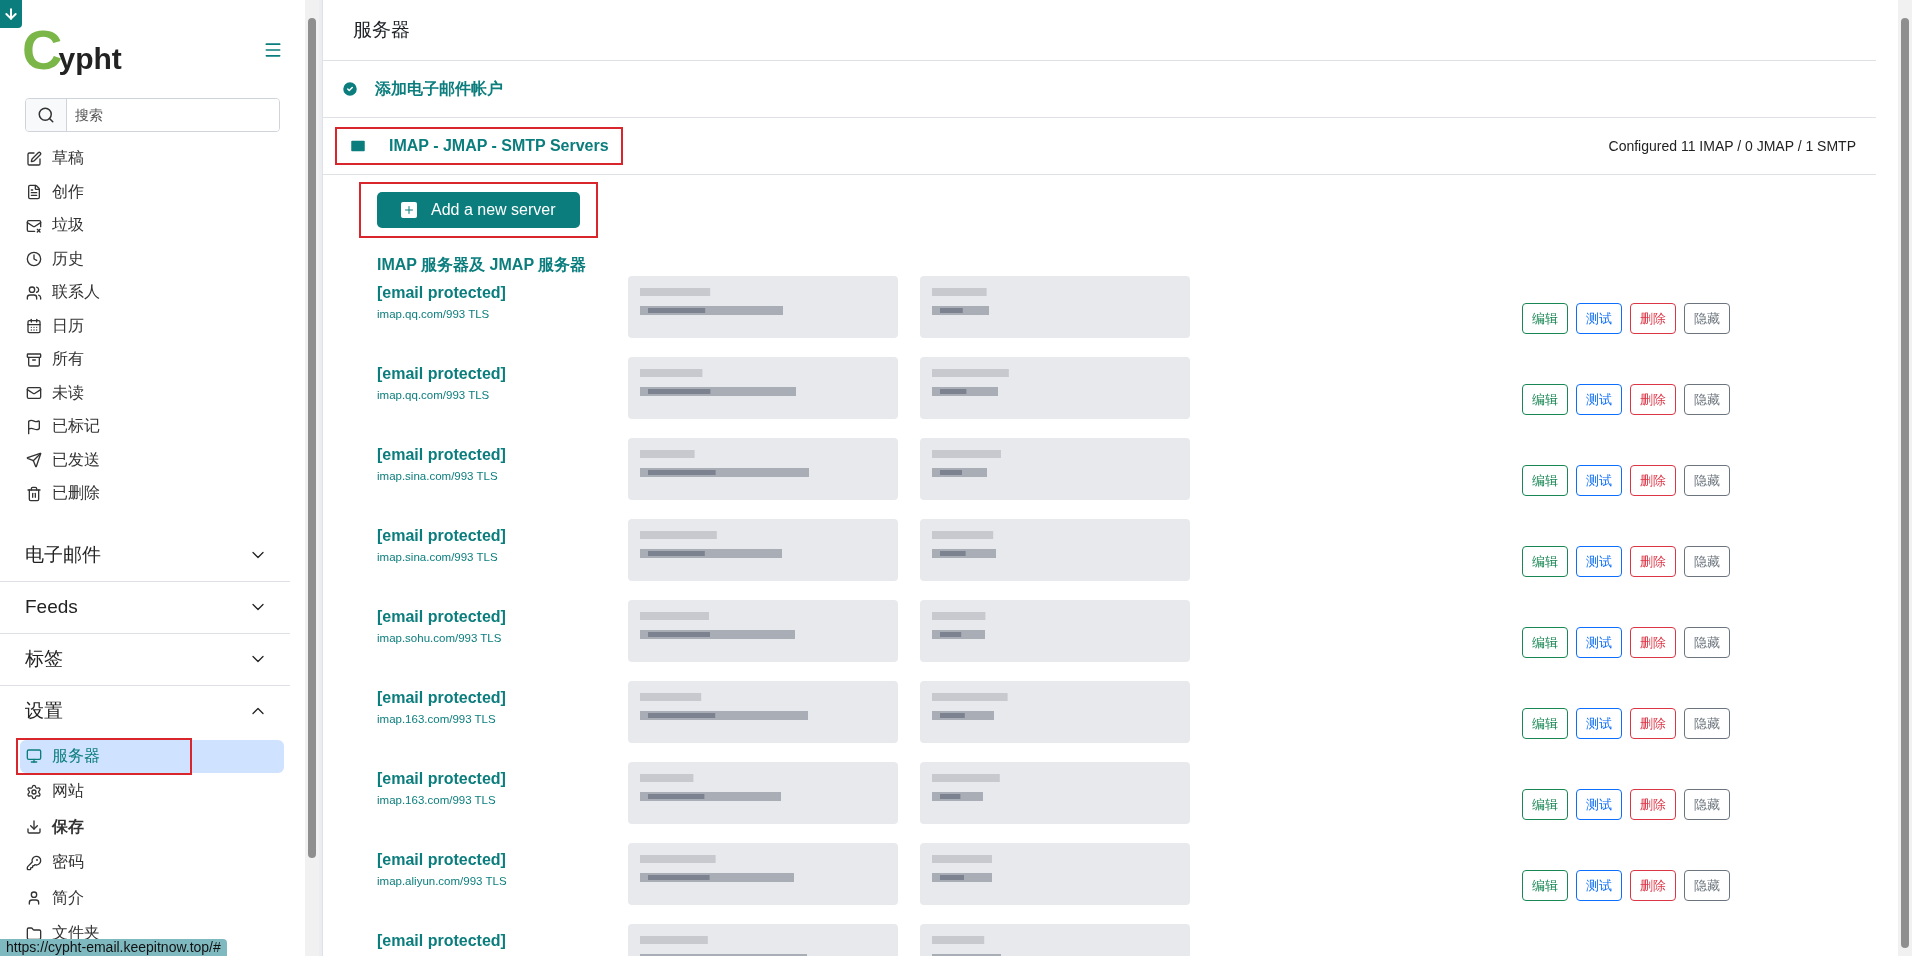 This screenshot has width=1912, height=956. I want to click on nav-item: 已删除, so click(153, 494).